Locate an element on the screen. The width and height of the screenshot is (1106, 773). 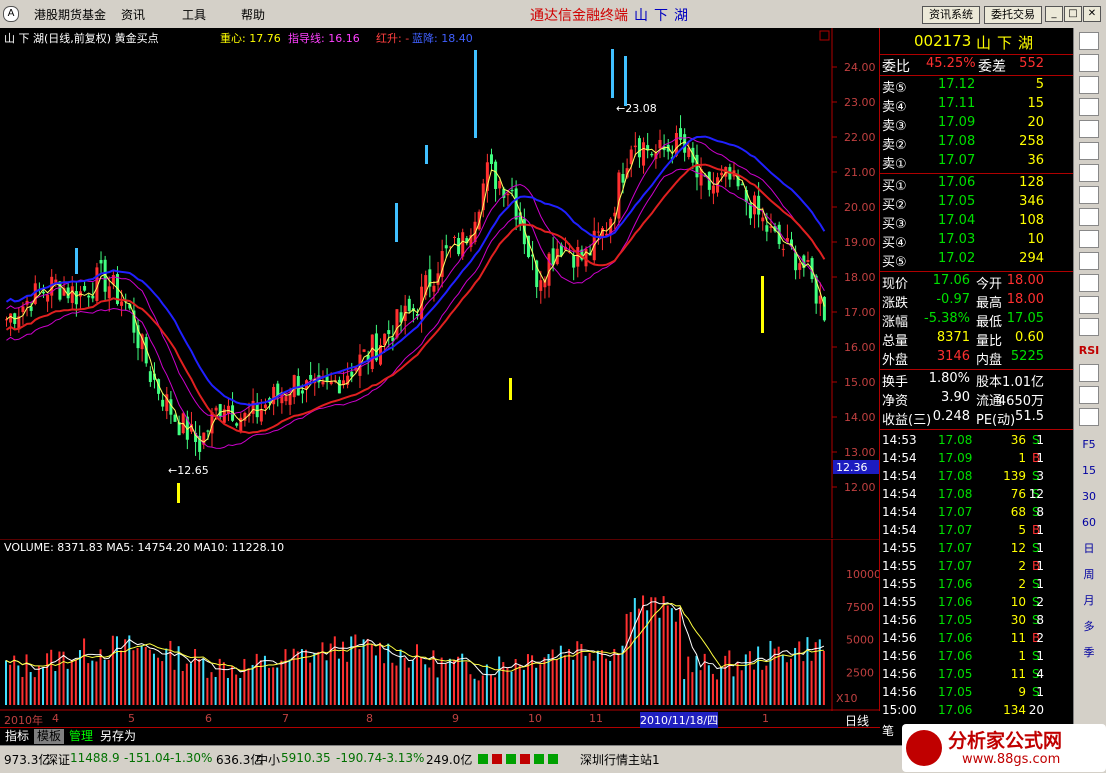
maximize-icon: □ is located at coordinates (1073, 14).